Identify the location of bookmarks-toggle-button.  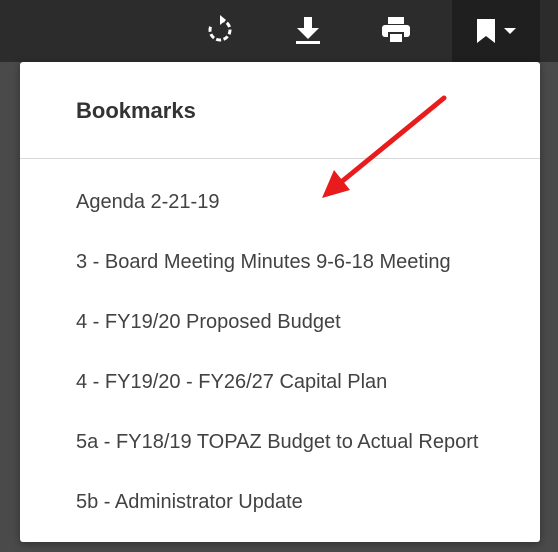
(496, 31).